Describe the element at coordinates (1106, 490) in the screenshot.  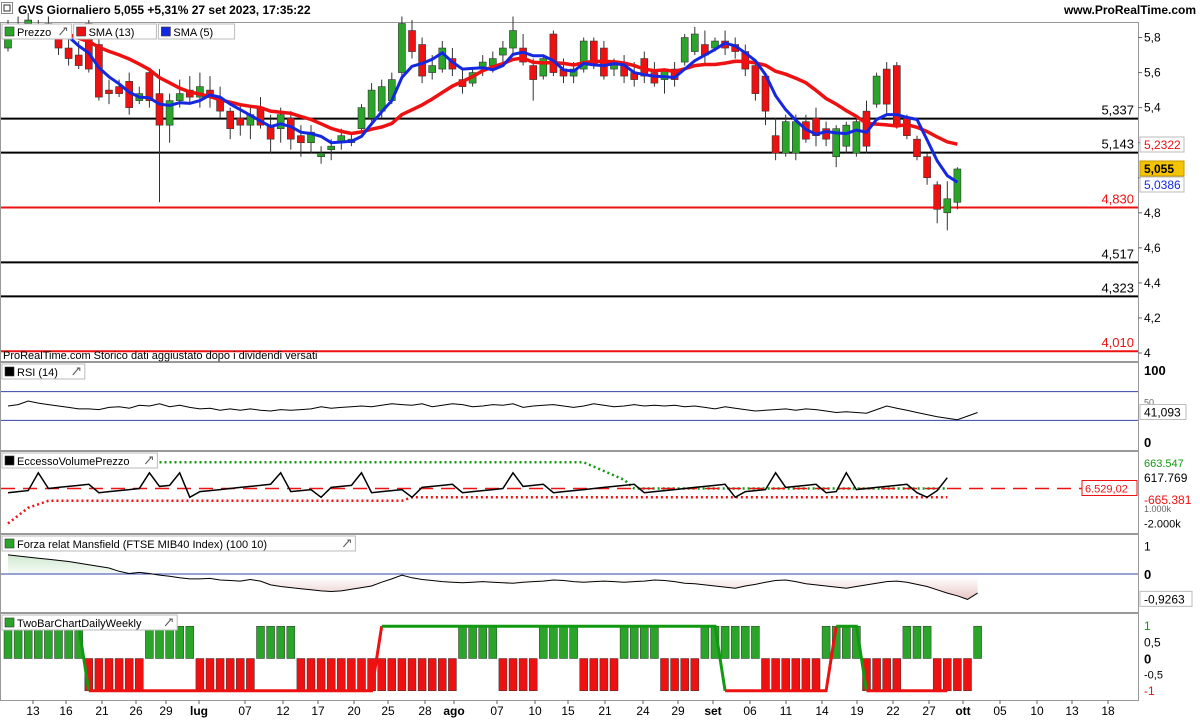
I see `eccesso-last-label: 6.529,02` at that location.